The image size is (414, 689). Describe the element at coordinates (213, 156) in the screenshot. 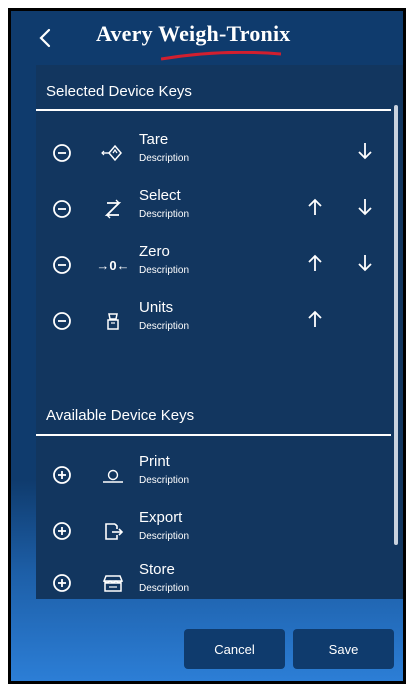

I see `selected-key-tare: Tare Description` at that location.